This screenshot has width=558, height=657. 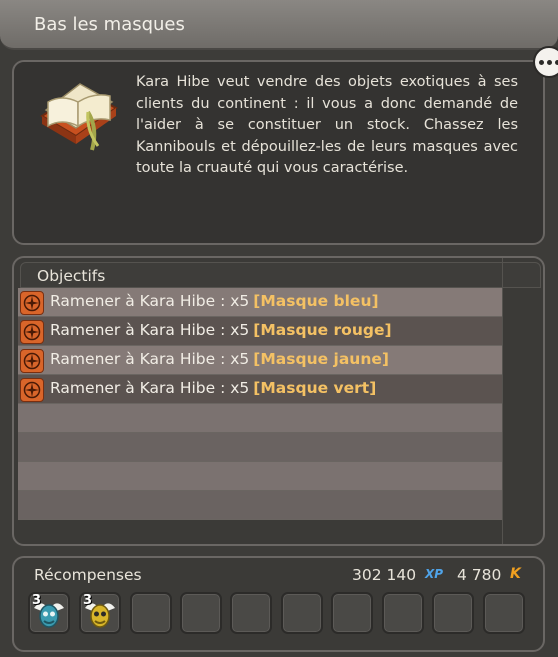 What do you see at coordinates (279, 25) in the screenshot?
I see `title-bar: Bas les masques` at bounding box center [279, 25].